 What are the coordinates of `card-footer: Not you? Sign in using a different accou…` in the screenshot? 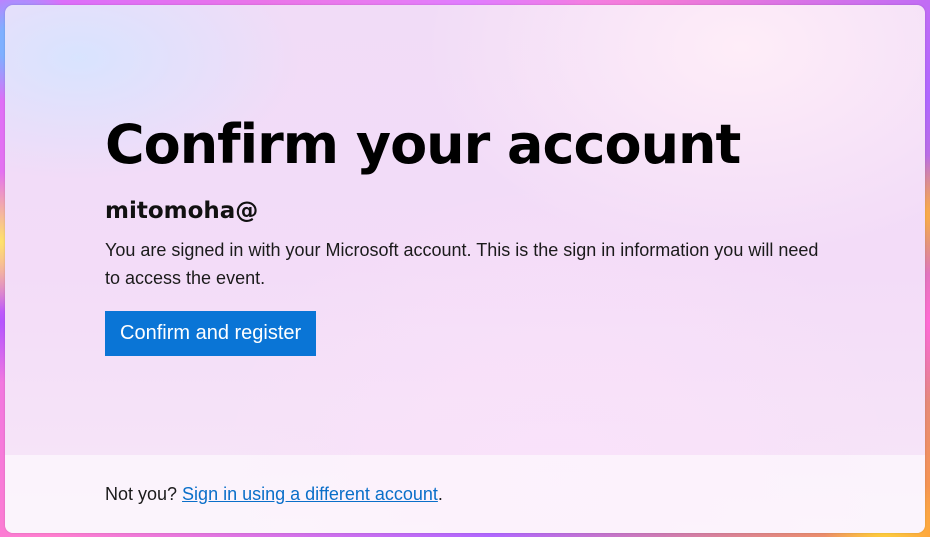 It's located at (465, 494).